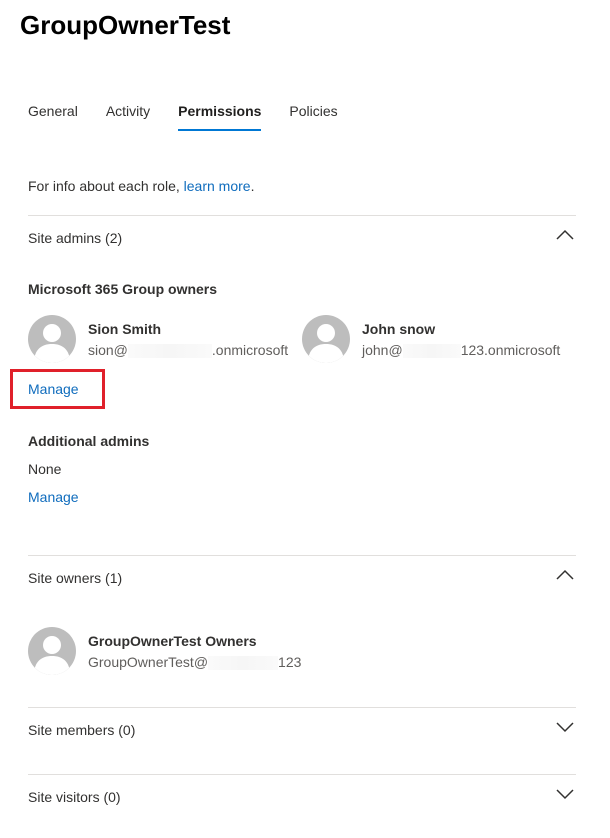  I want to click on tab-permissions: Permissions, so click(220, 117).